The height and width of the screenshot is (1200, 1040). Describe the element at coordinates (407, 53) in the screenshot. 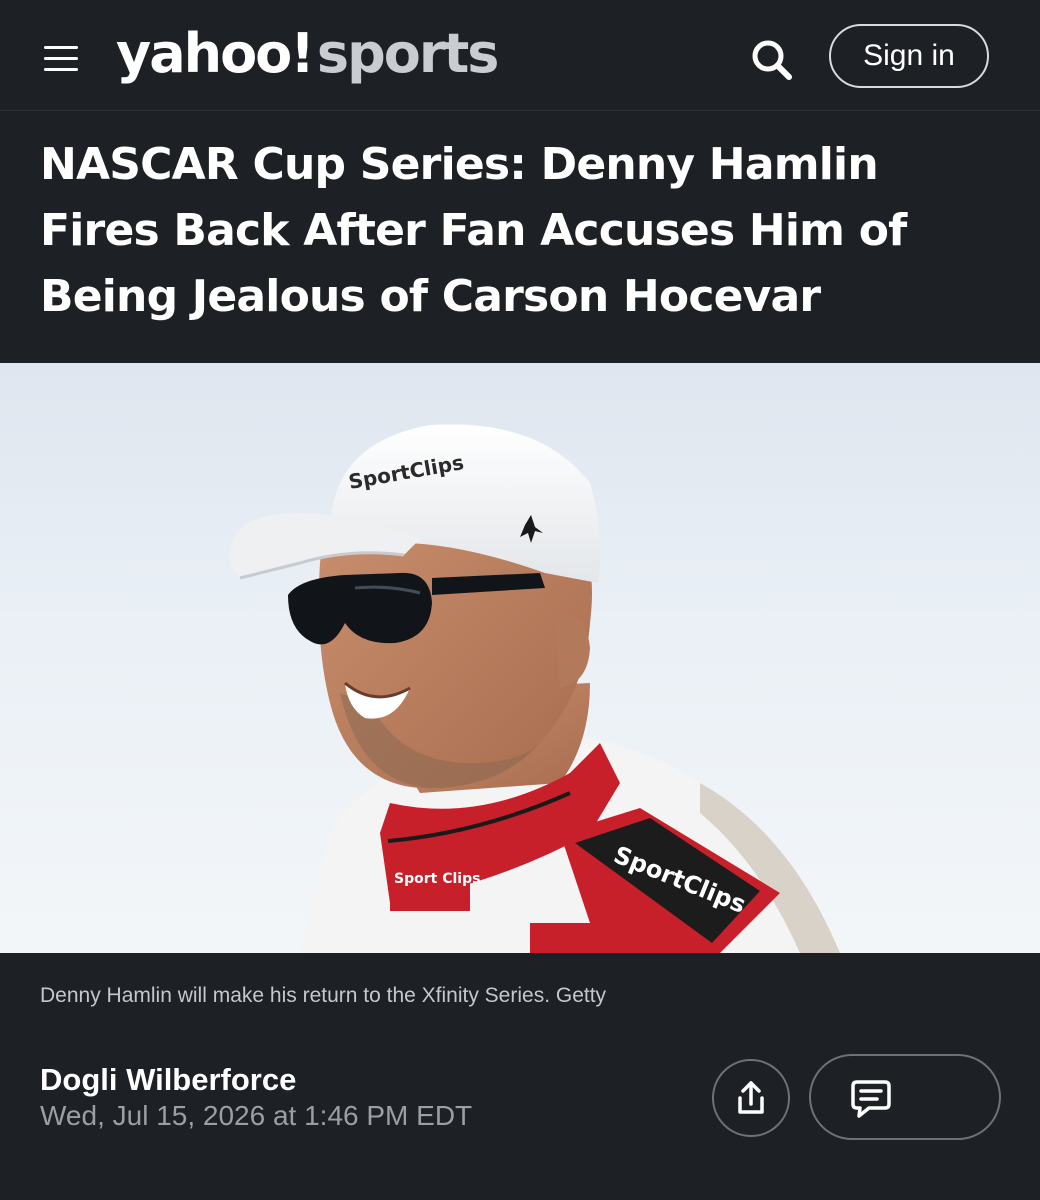

I see `logo-sports-text: sports` at that location.